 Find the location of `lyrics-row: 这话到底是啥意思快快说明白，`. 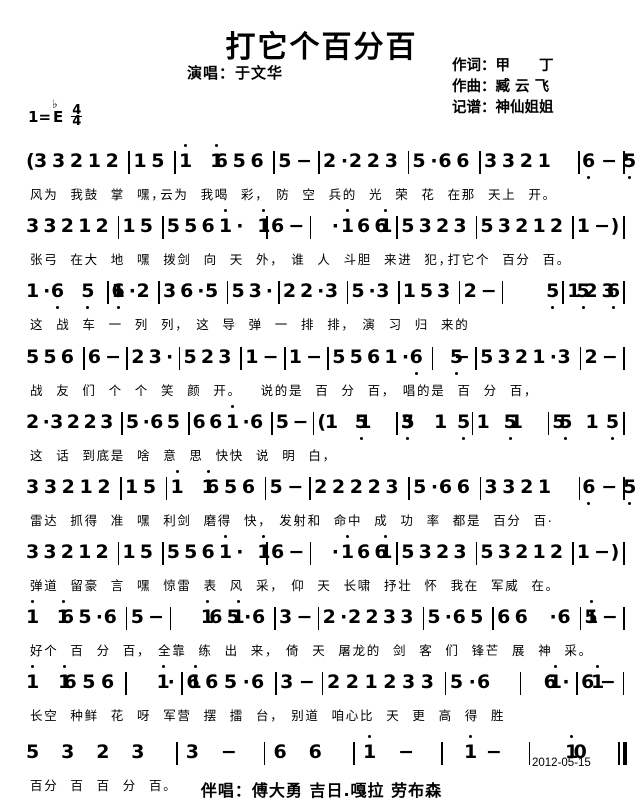

lyrics-row: 这话到底是啥意思快快说明白， is located at coordinates (321, 456).